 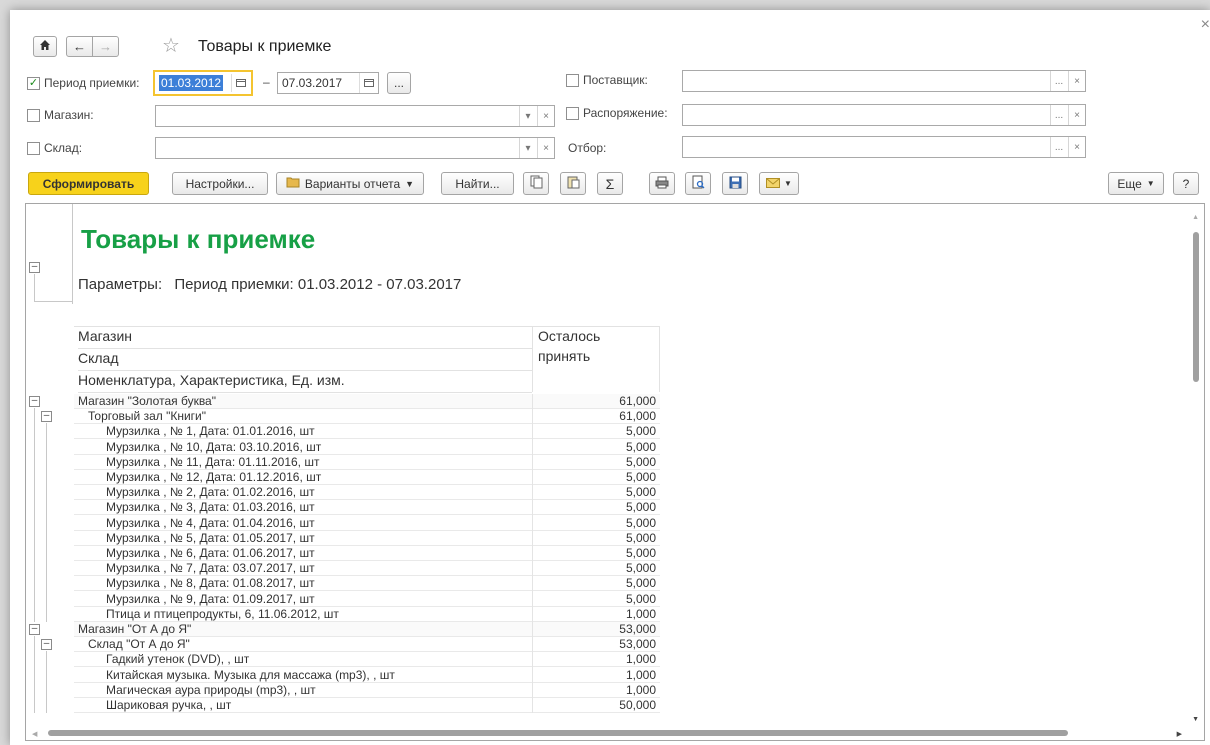 What do you see at coordinates (72, 254) in the screenshot?
I see `tree-guide-line` at bounding box center [72, 254].